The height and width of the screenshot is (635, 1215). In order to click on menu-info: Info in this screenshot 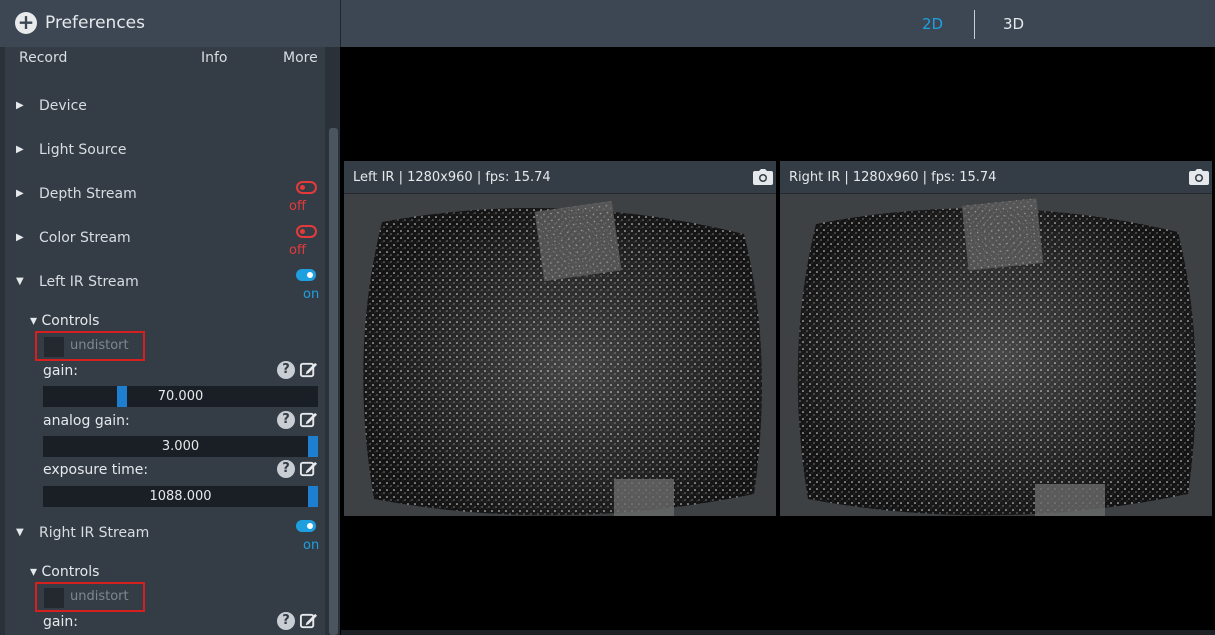, I will do `click(214, 58)`.